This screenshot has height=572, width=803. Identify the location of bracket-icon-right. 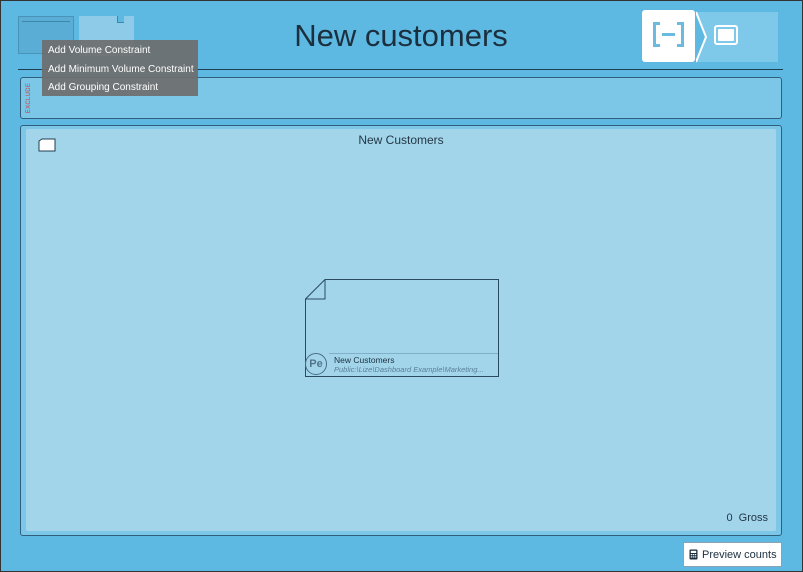
(680, 34).